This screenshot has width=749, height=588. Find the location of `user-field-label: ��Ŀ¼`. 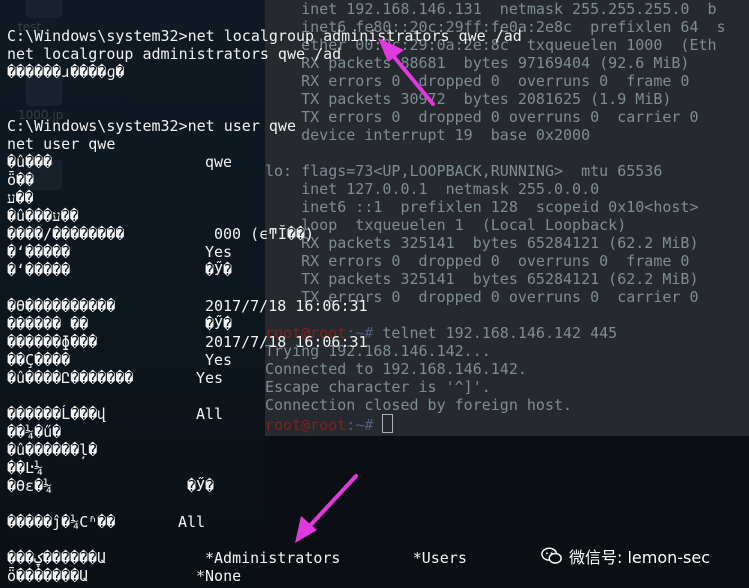

user-field-label: ��Ŀ¼ is located at coordinates (25, 468).